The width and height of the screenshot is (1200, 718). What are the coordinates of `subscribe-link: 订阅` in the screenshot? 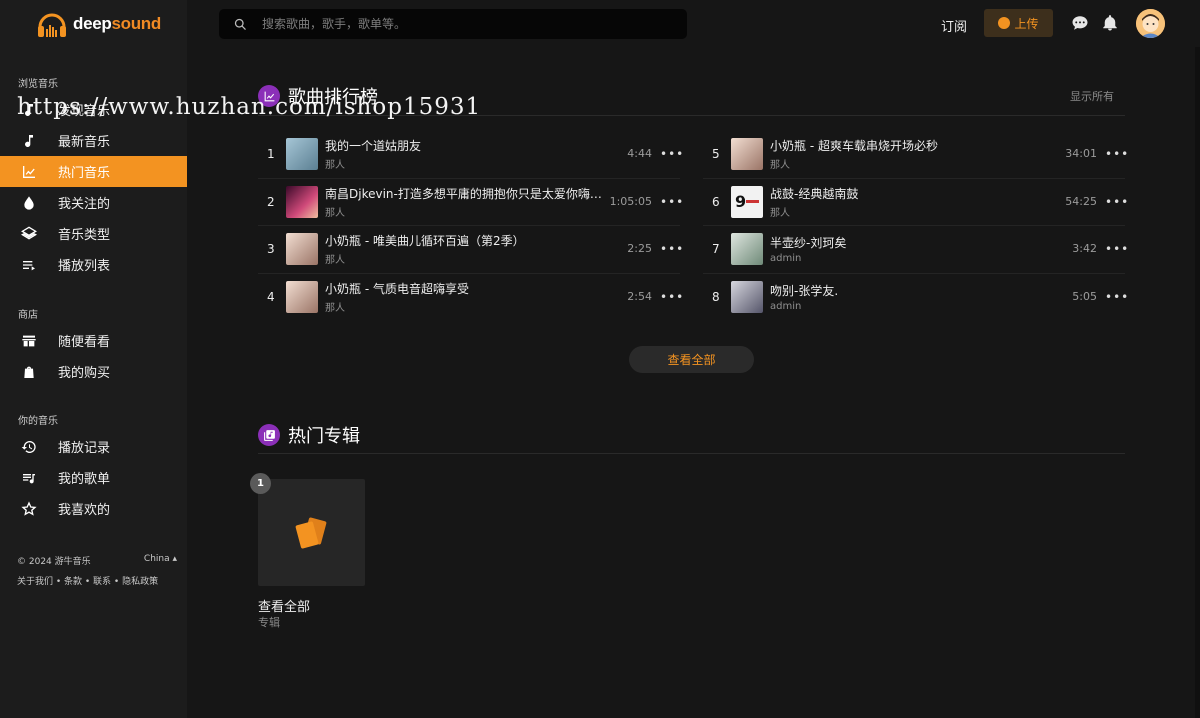 It's located at (954, 25).